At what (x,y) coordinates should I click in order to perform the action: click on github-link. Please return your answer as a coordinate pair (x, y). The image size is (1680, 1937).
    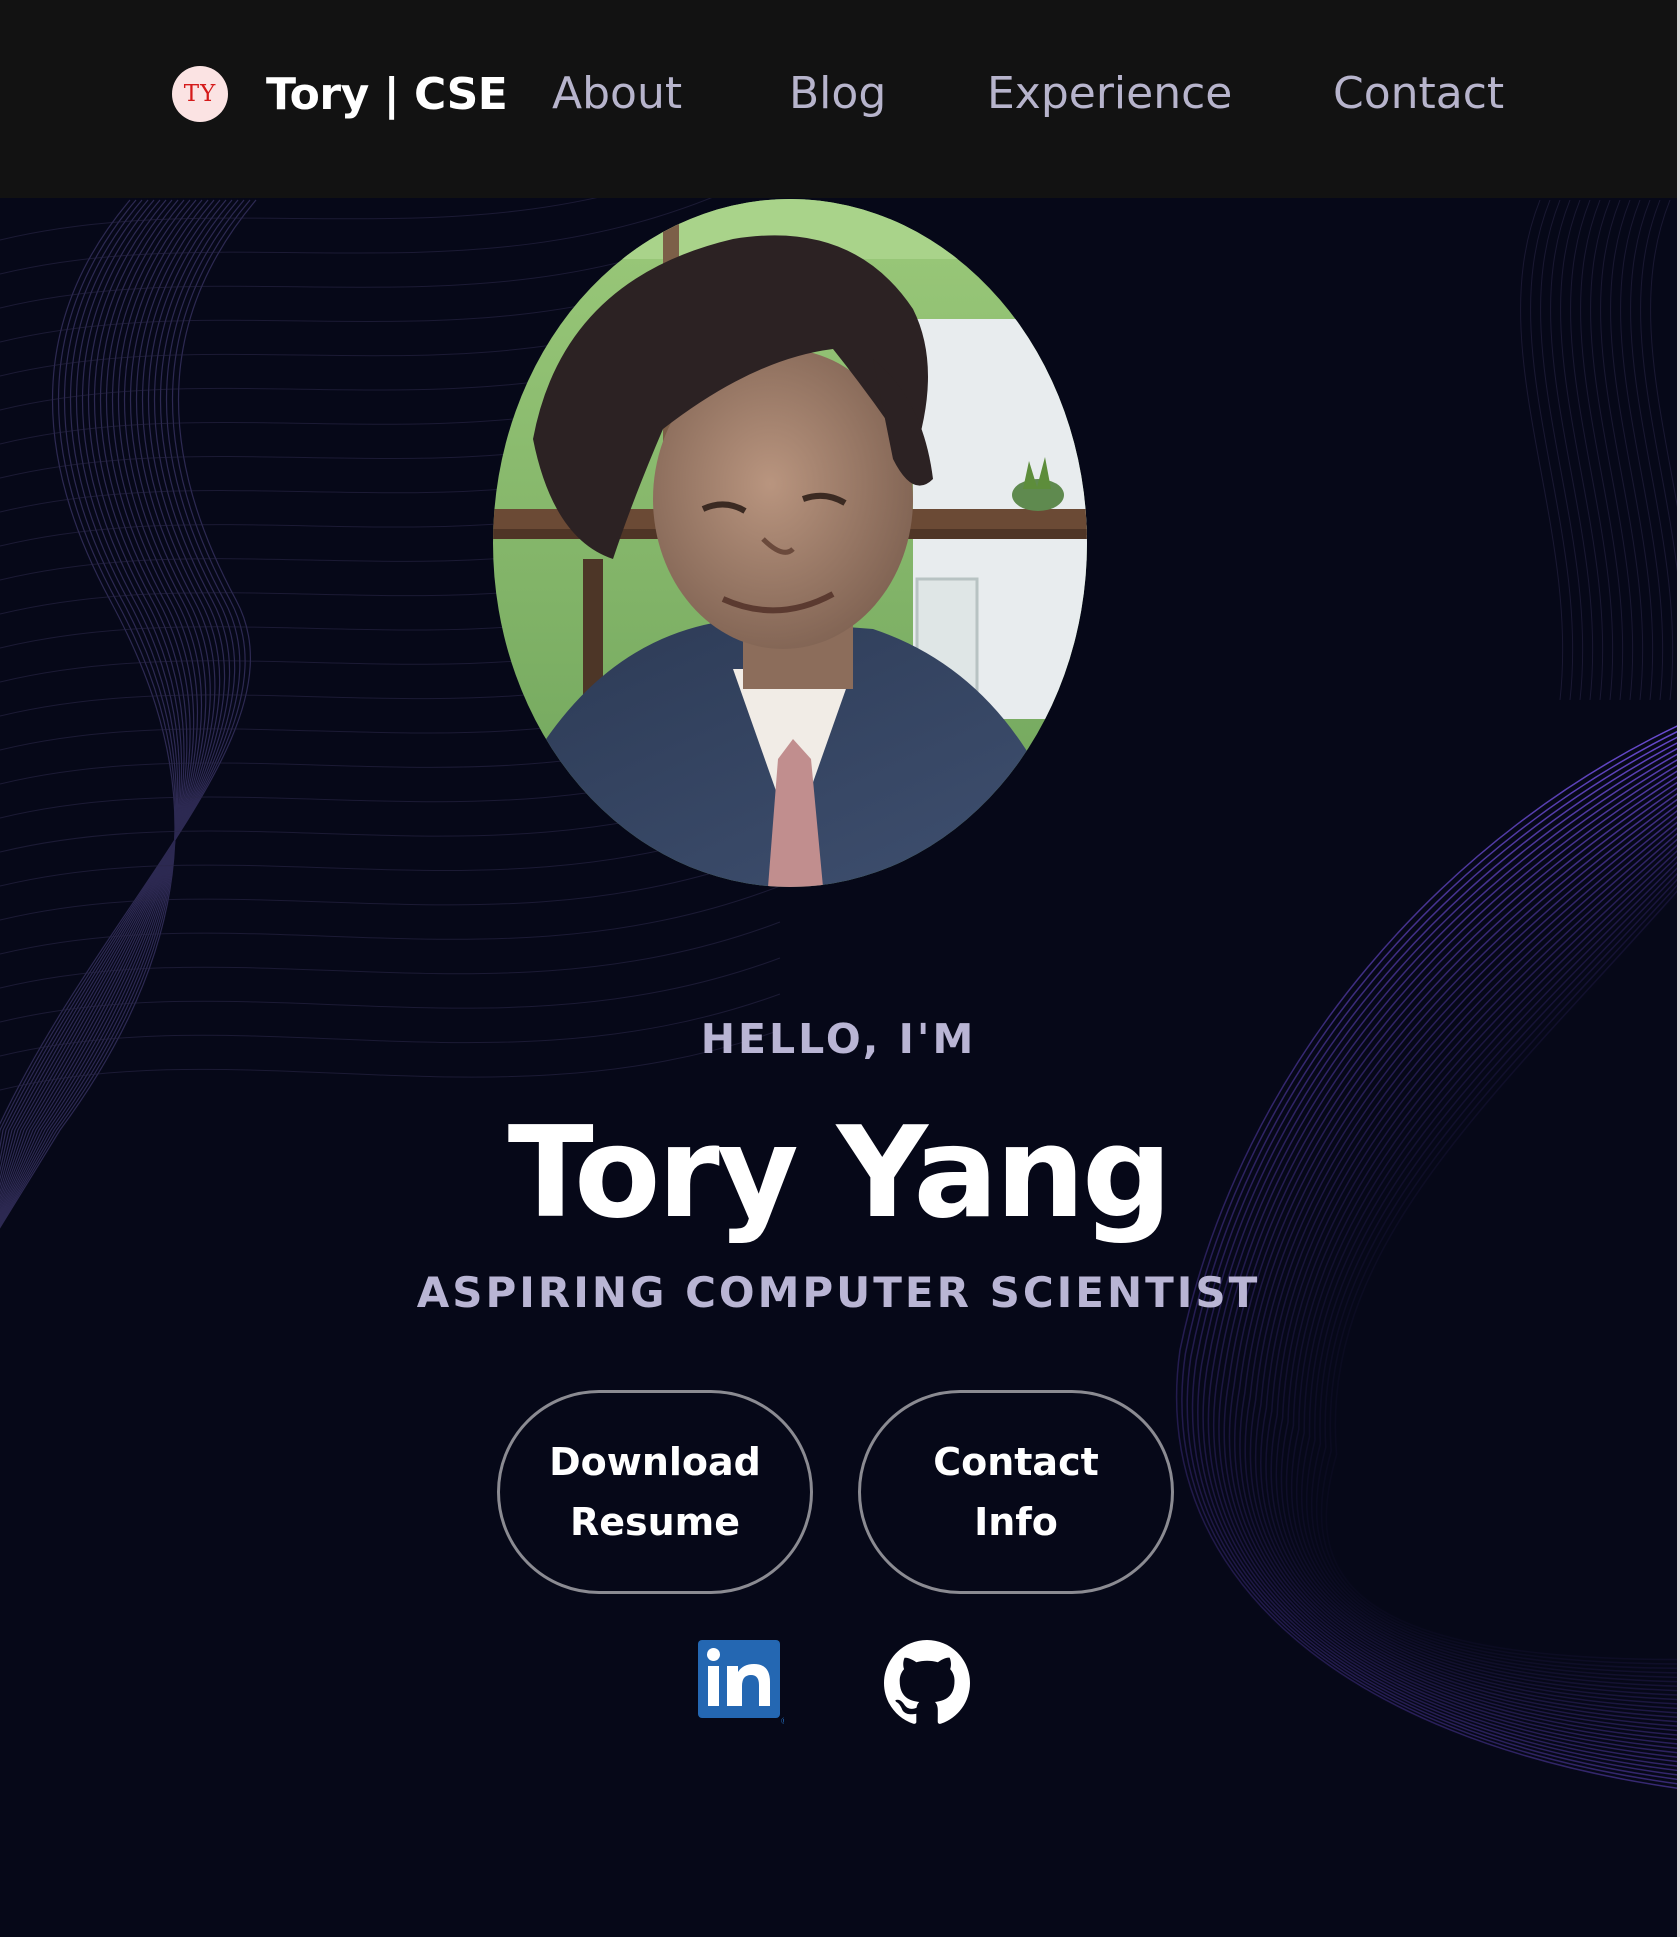
    Looking at the image, I should click on (927, 1683).